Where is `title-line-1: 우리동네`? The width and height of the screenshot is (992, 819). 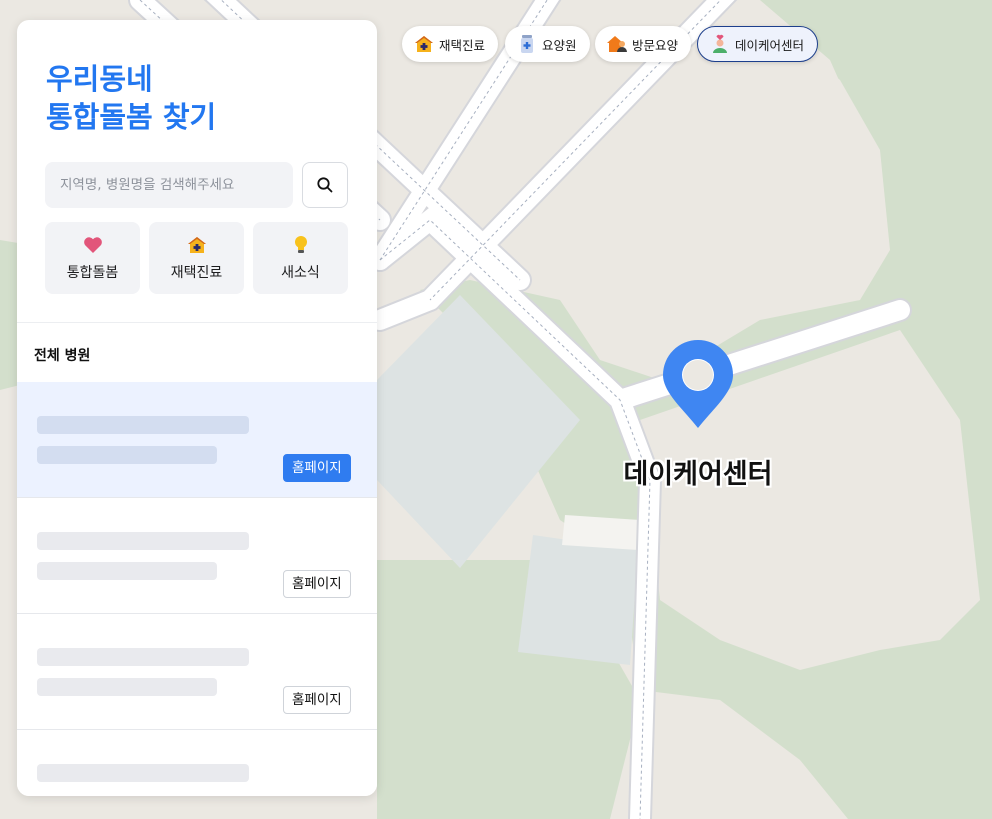 title-line-1: 우리동네 is located at coordinates (99, 79).